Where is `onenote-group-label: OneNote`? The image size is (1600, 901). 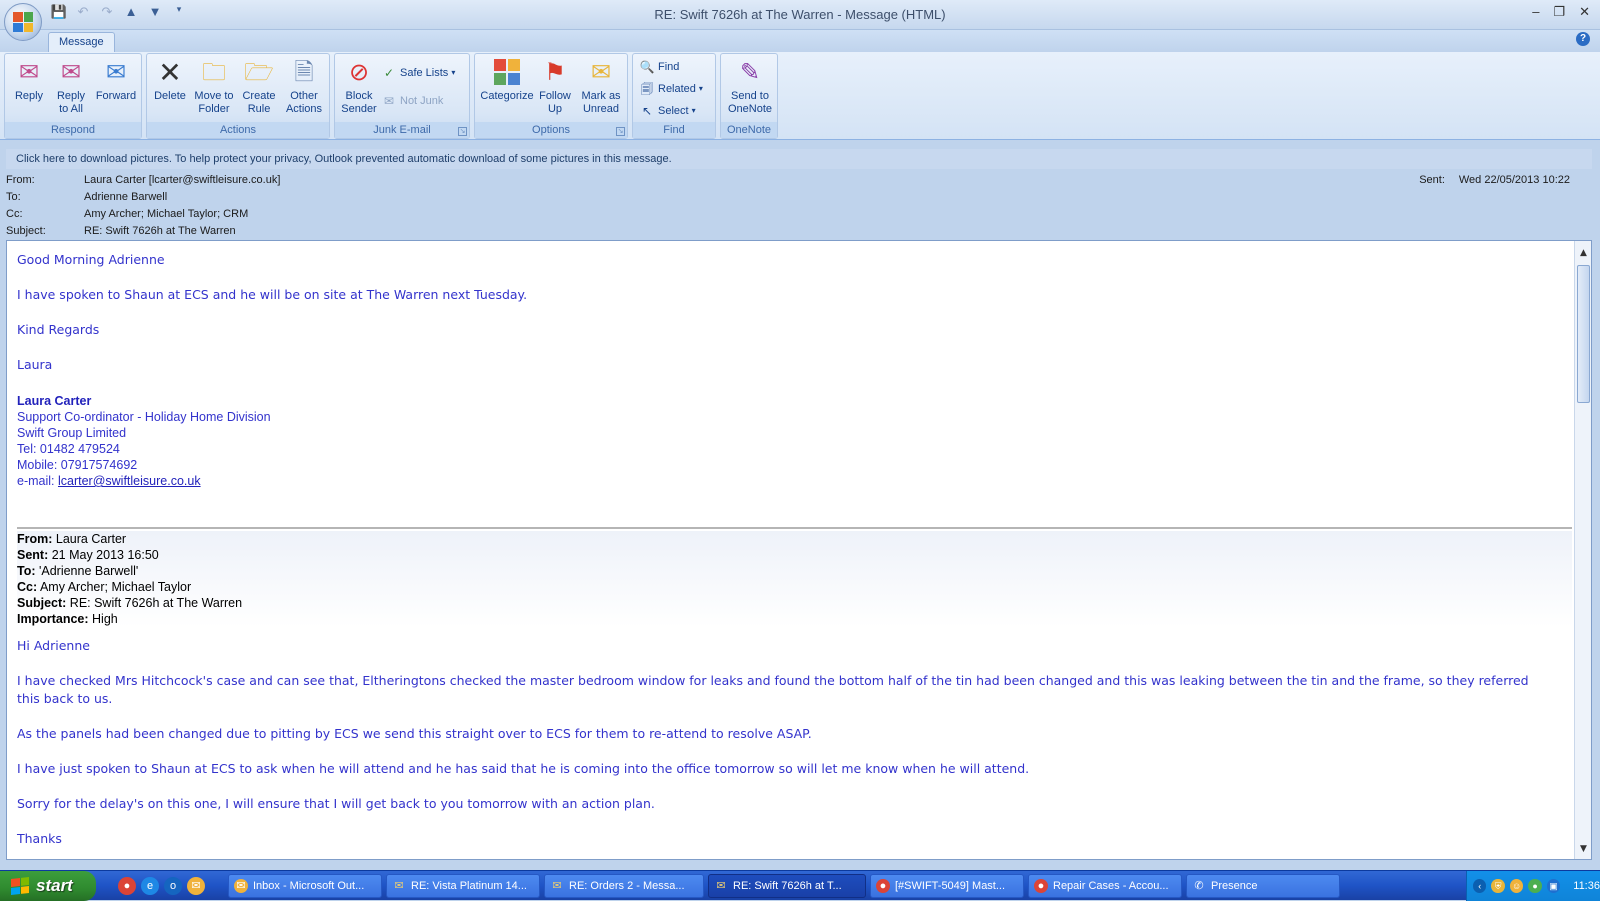 onenote-group-label: OneNote is located at coordinates (749, 130).